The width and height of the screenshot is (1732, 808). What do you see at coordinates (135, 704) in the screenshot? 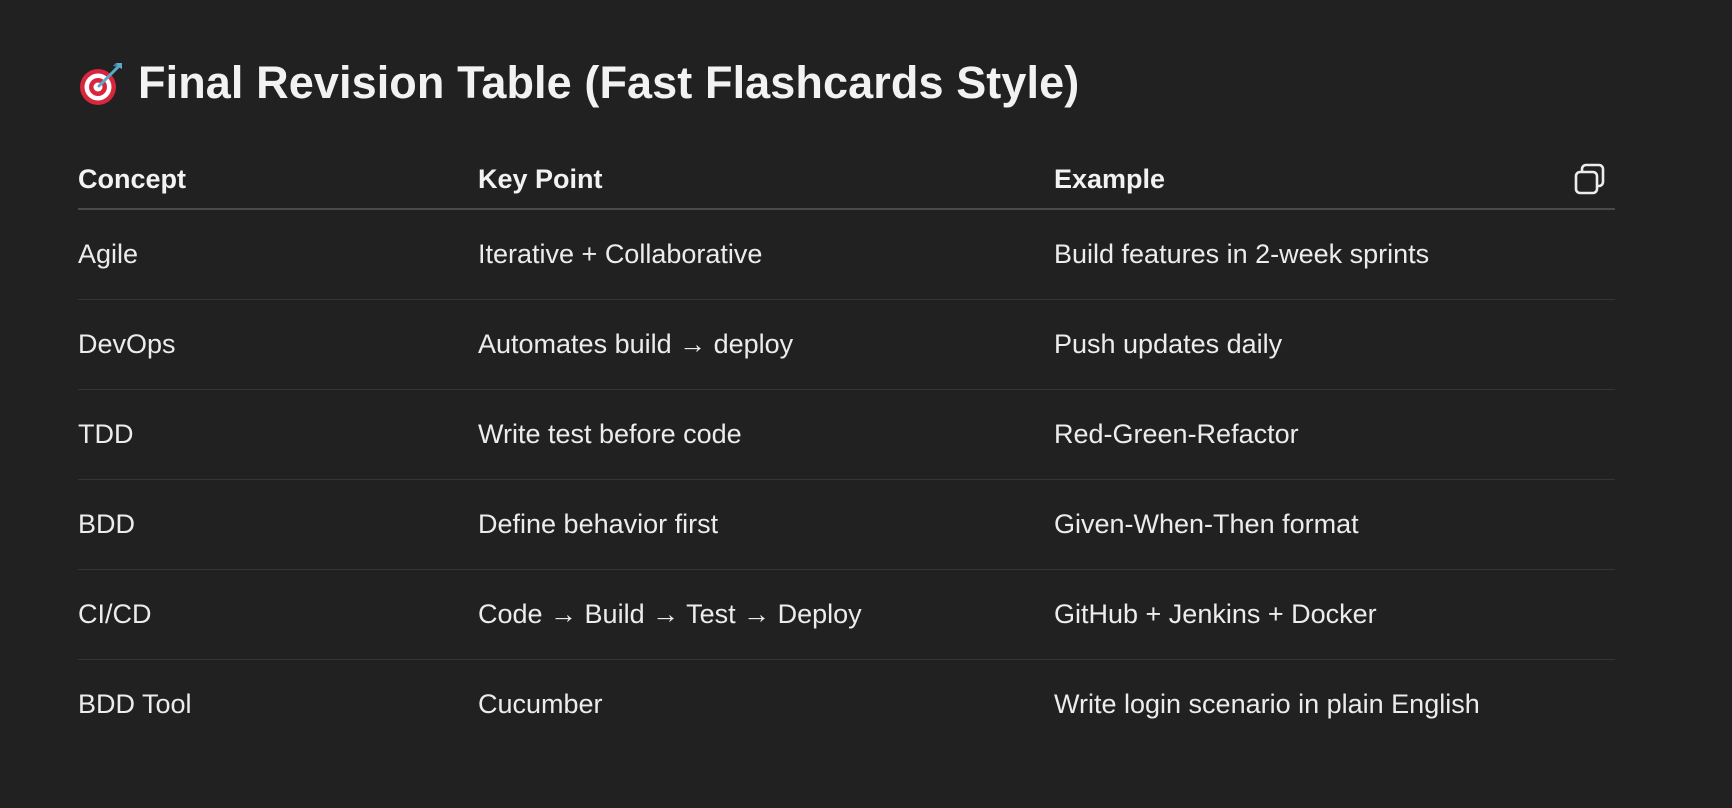
I see `cell-concept: BDD Tool` at bounding box center [135, 704].